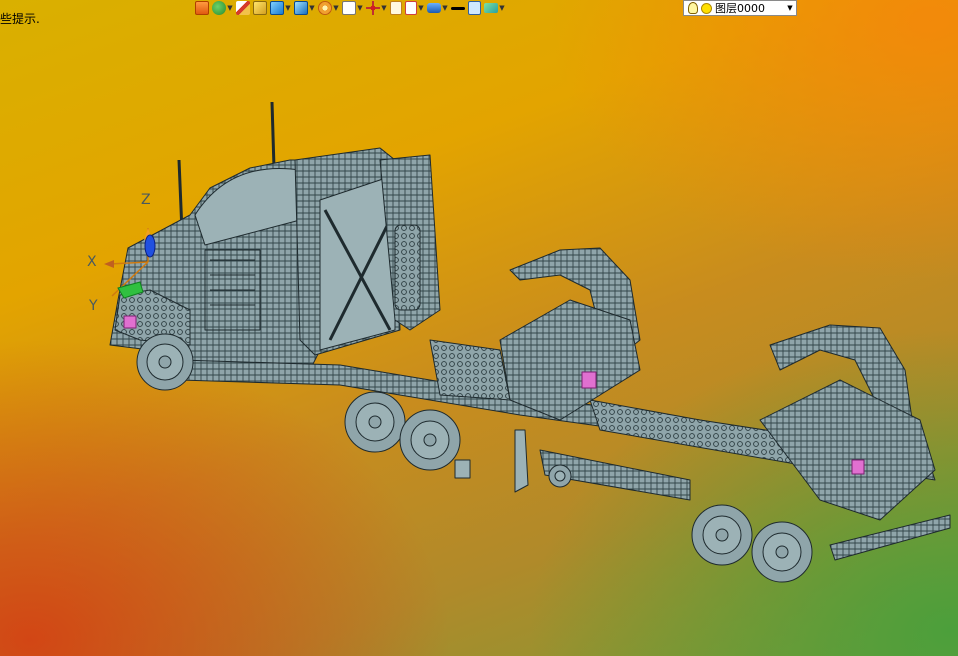 The width and height of the screenshot is (958, 656). What do you see at coordinates (560, 476) in the screenshot?
I see `landing-gear-wheel` at bounding box center [560, 476].